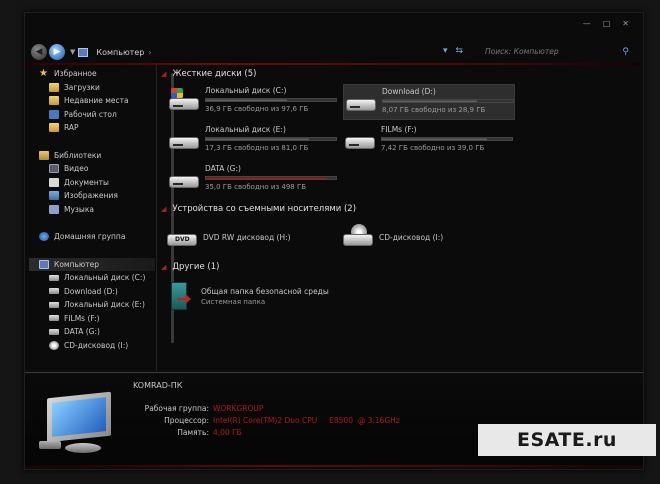  What do you see at coordinates (214, 74) in the screenshot?
I see `group-title: Жесткие диски (5)` at bounding box center [214, 74].